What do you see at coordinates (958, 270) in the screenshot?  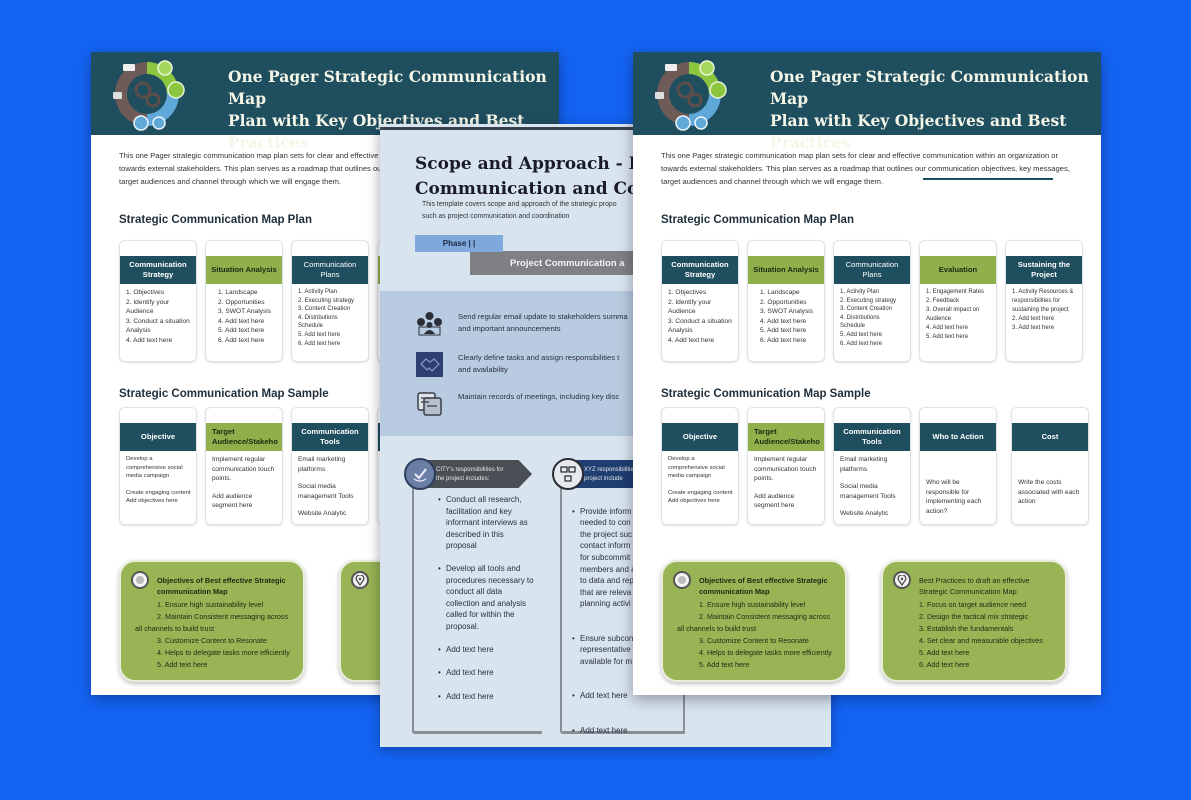 I see `card-header: Evaluation` at bounding box center [958, 270].